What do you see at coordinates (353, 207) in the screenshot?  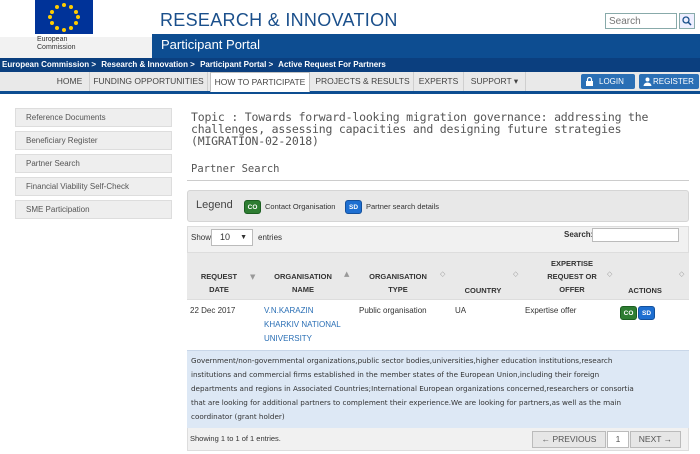 I see `partner-search-details-badge: SD` at bounding box center [353, 207].